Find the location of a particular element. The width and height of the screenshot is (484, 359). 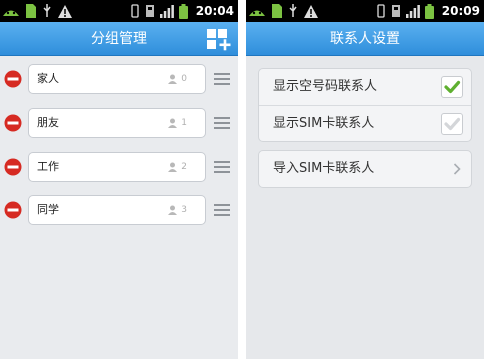

page-title: 联系人设置 is located at coordinates (365, 39).